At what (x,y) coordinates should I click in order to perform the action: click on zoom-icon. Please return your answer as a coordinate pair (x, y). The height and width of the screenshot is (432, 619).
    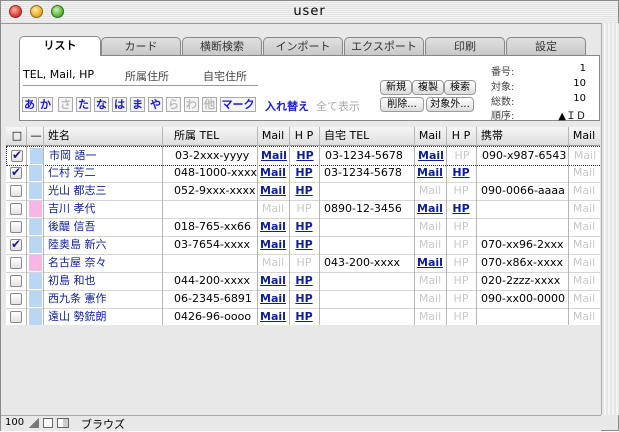
    Looking at the image, I should click on (34, 423).